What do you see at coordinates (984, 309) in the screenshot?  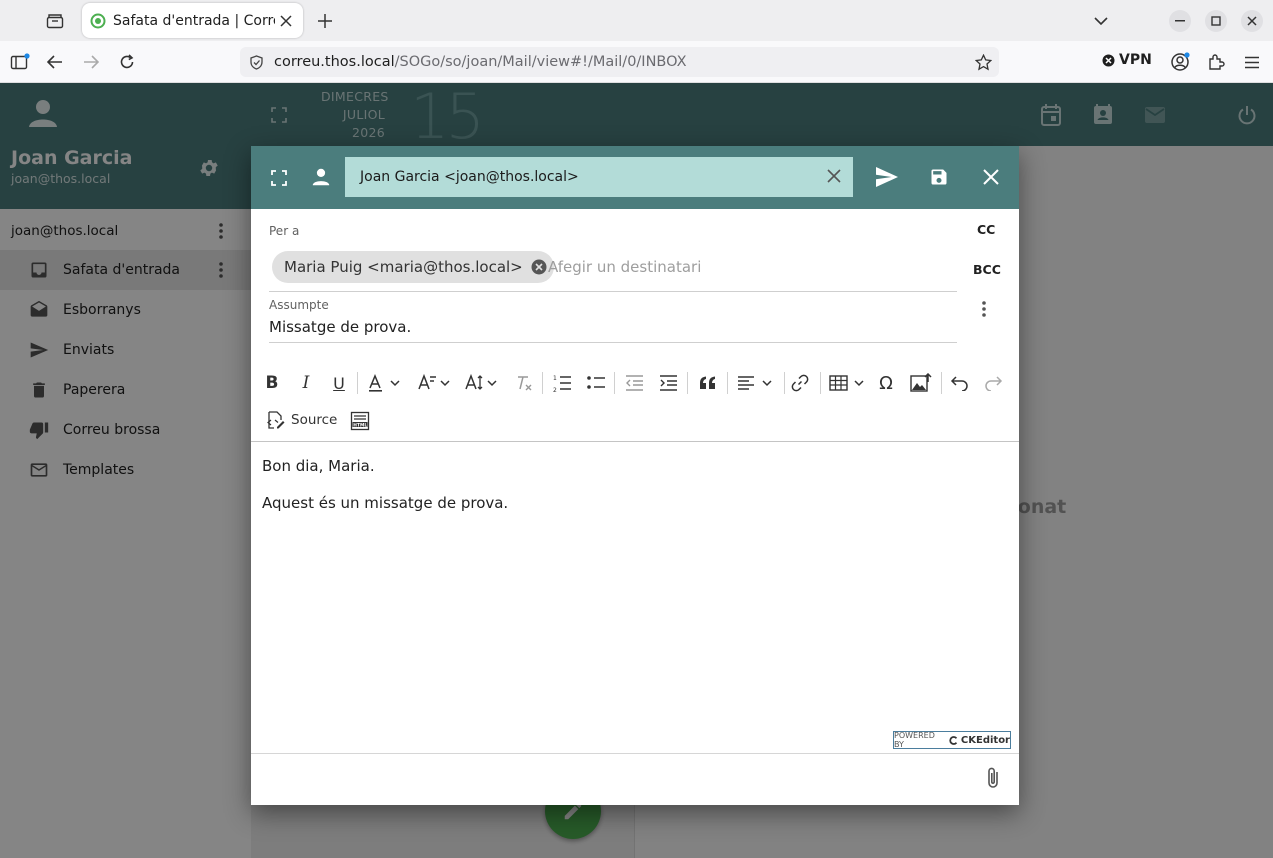 I see `more-options-icon` at bounding box center [984, 309].